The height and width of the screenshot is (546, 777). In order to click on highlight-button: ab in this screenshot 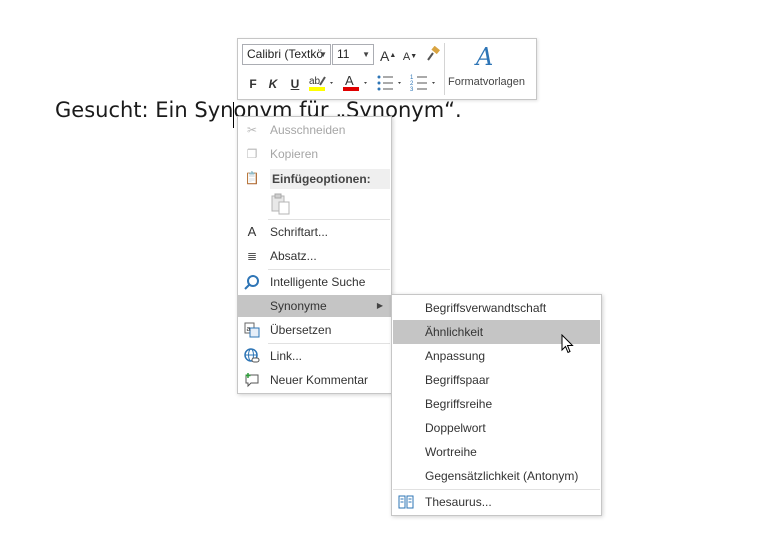, I will do `click(322, 82)`.